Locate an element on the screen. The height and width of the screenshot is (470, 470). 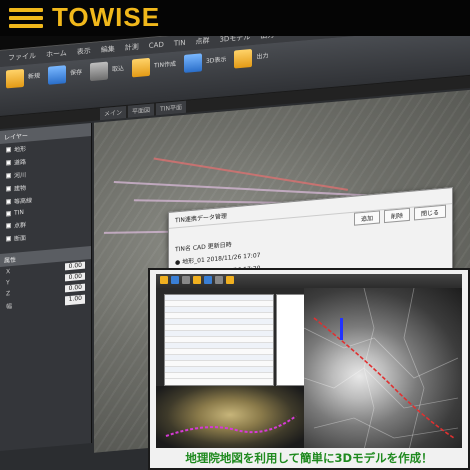
tab-main: メイン is located at coordinates (113, 113).